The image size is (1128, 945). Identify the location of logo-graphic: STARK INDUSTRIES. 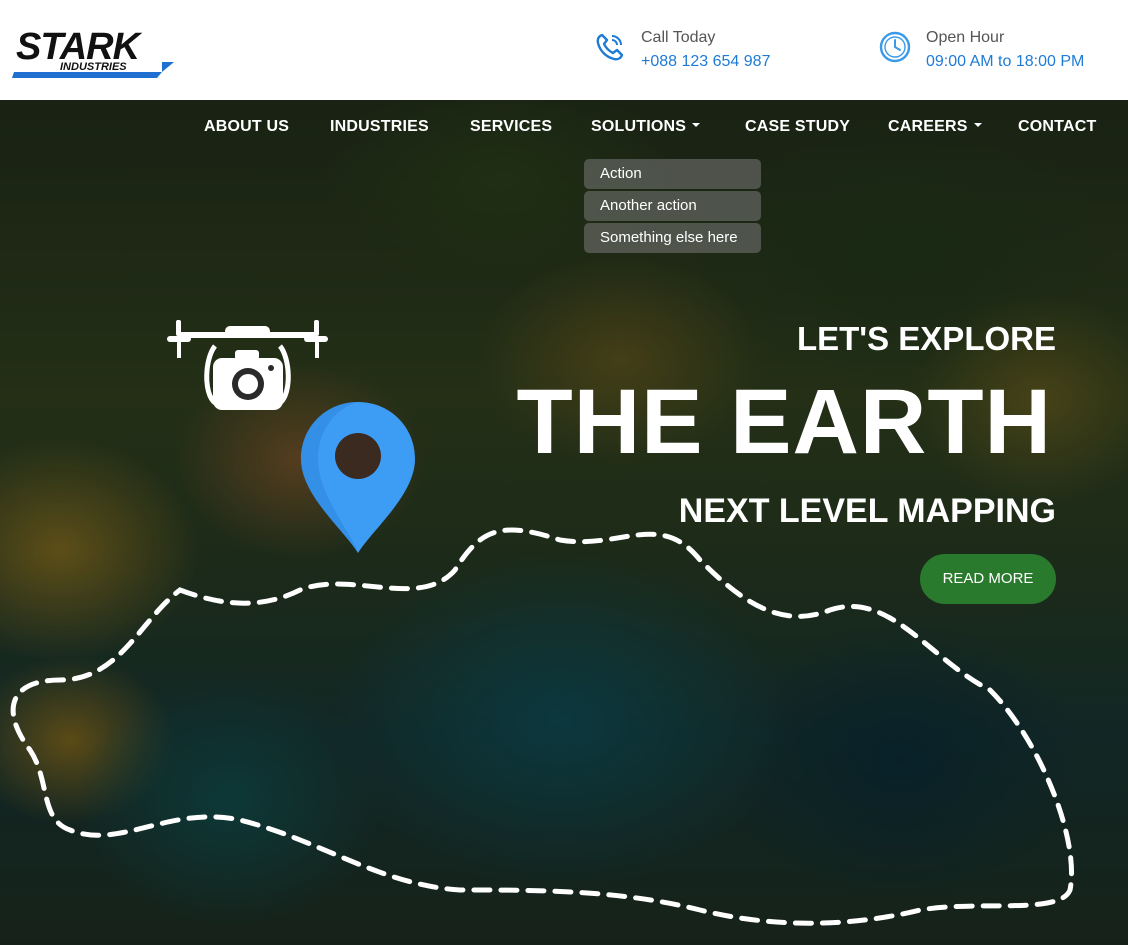
(93, 52).